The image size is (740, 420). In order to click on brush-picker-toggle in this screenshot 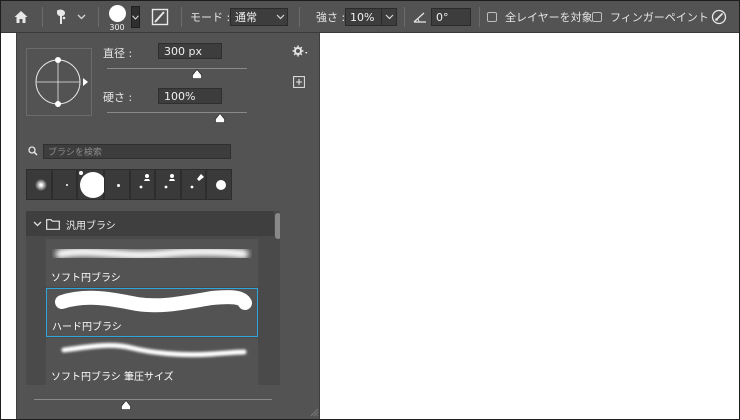, I will do `click(135, 17)`.